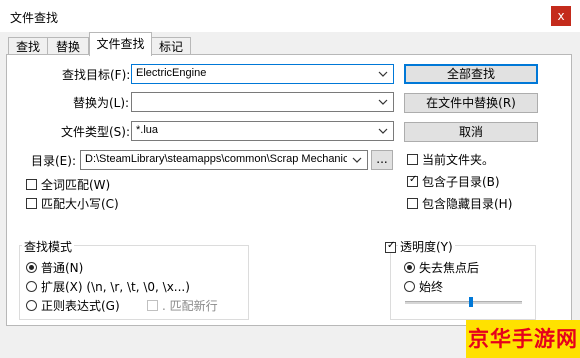  I want to click on close-button: x, so click(561, 16).